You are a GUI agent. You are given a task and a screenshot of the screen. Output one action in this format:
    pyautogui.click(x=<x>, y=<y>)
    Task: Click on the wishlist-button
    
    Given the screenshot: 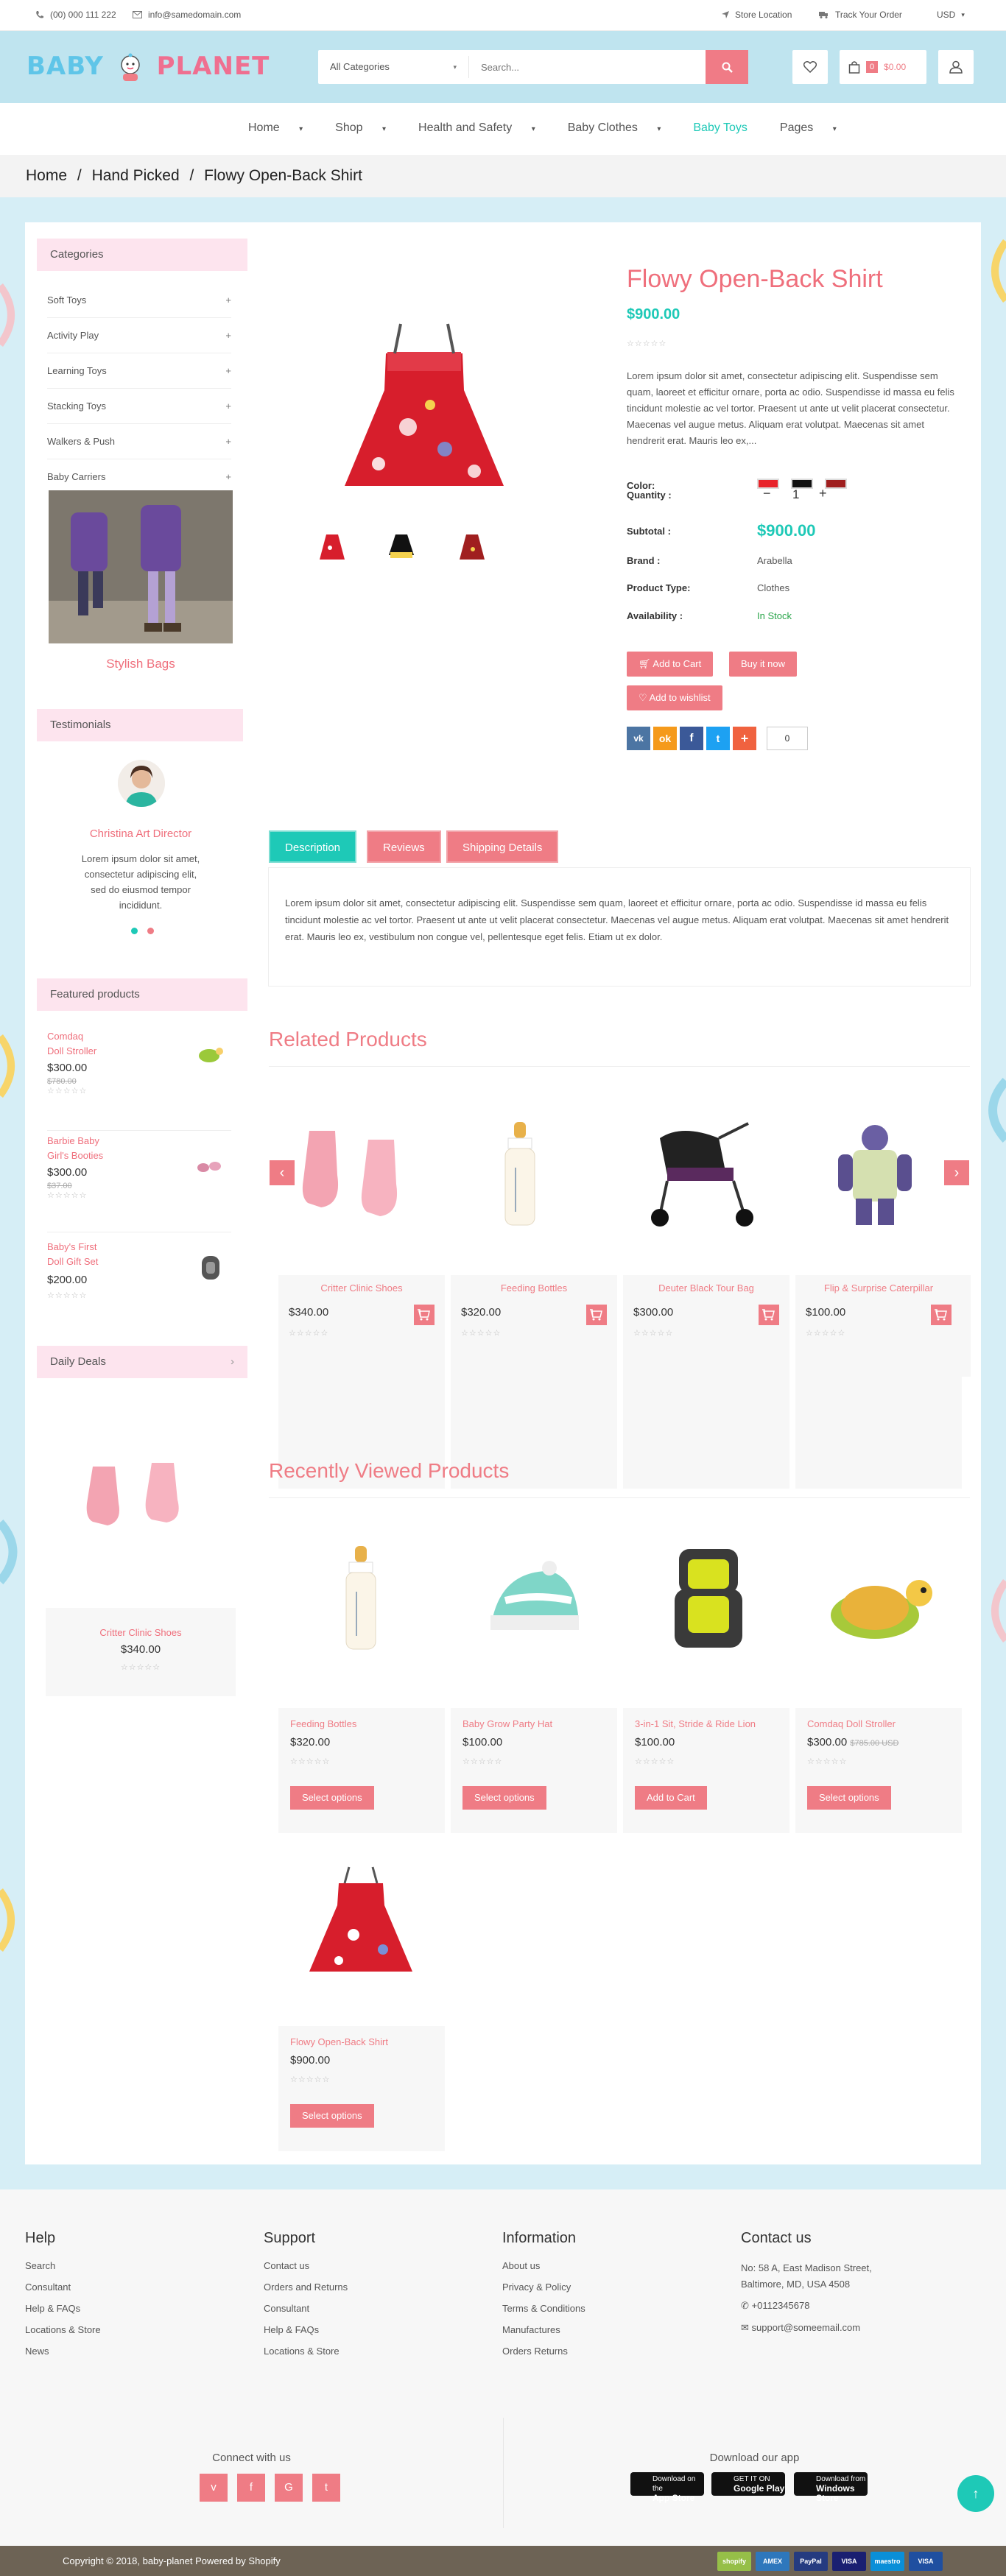 What is the action you would take?
    pyautogui.click(x=810, y=67)
    